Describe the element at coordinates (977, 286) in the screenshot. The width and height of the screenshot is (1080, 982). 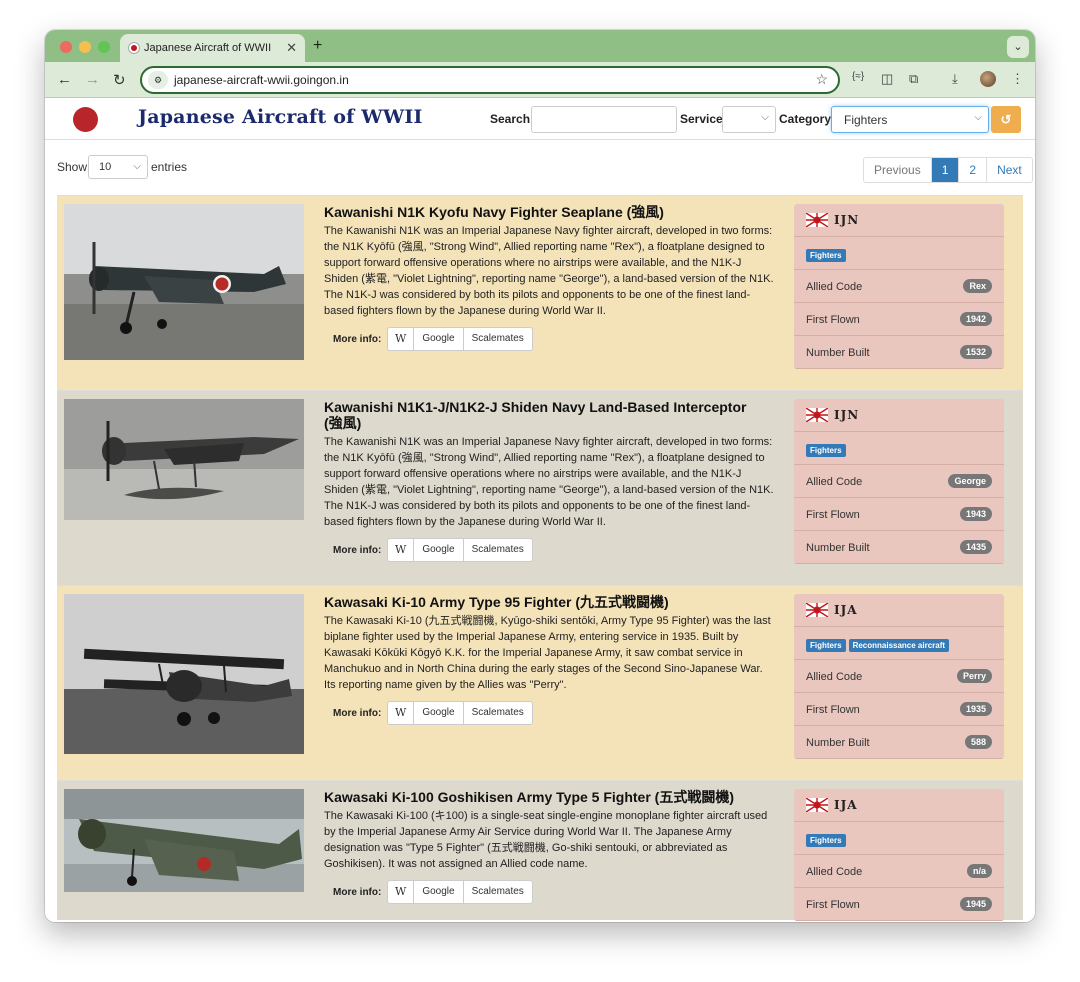
I see `allied-code-badge: Rex` at that location.